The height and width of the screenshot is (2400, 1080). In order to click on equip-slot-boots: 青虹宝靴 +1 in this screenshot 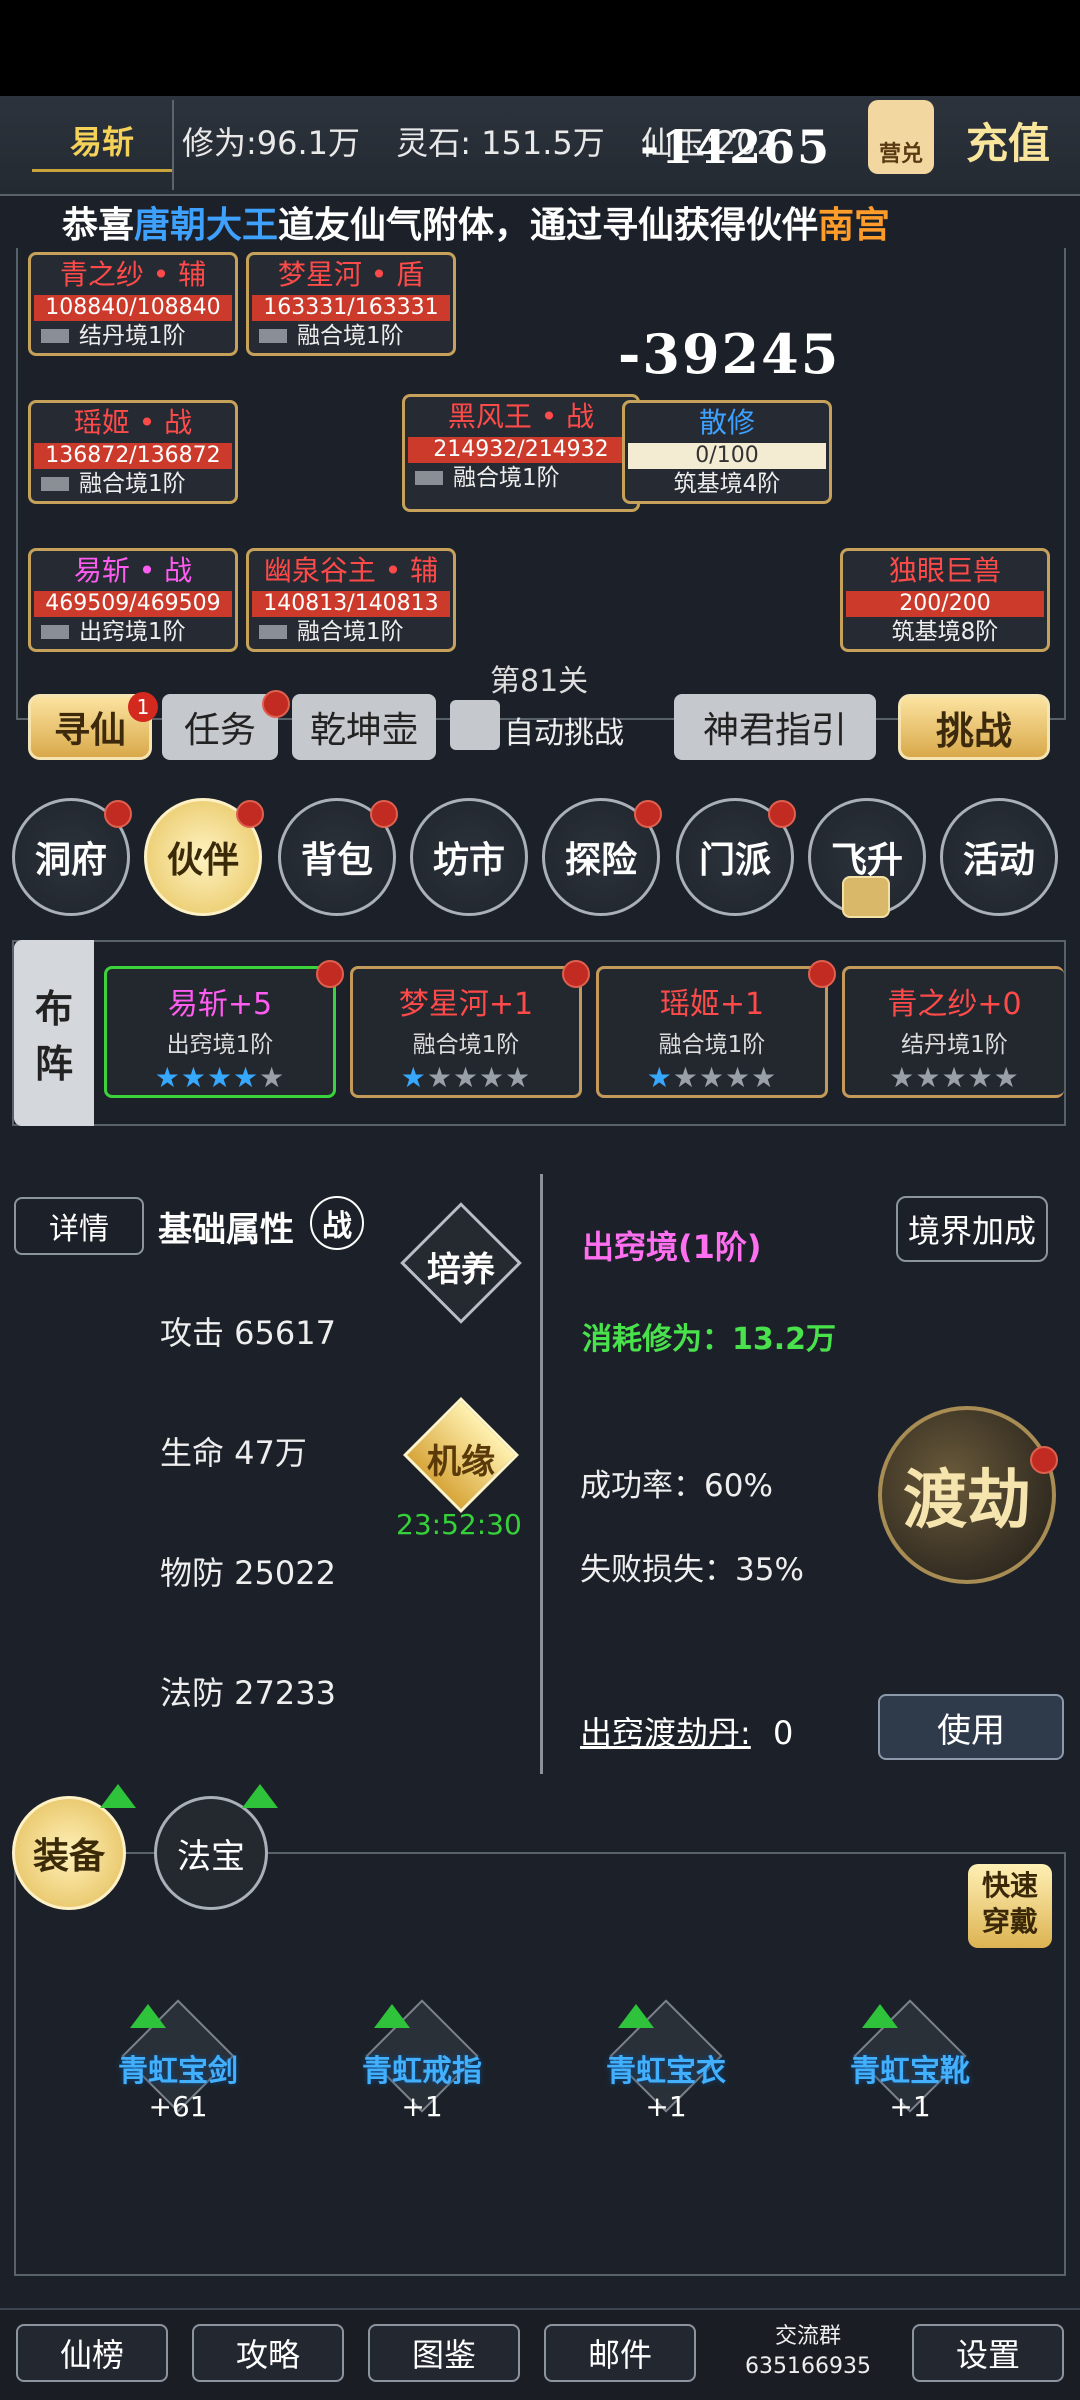, I will do `click(910, 2061)`.